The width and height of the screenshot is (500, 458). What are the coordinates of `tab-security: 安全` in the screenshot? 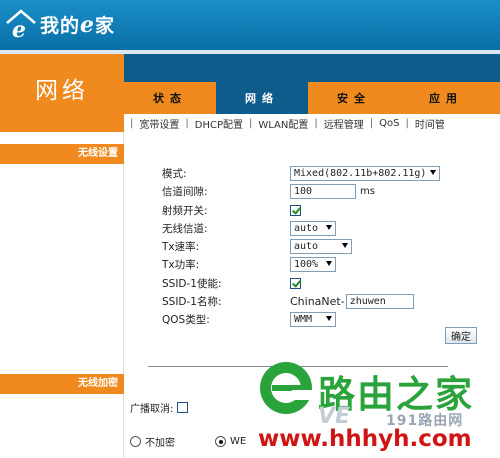 It's located at (354, 98).